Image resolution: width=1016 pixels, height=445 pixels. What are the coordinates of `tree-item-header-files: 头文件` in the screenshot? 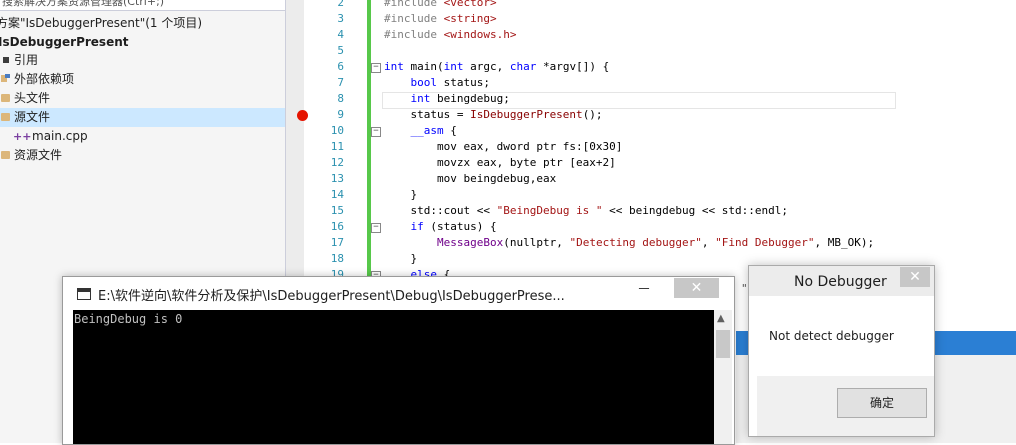 It's located at (142, 98).